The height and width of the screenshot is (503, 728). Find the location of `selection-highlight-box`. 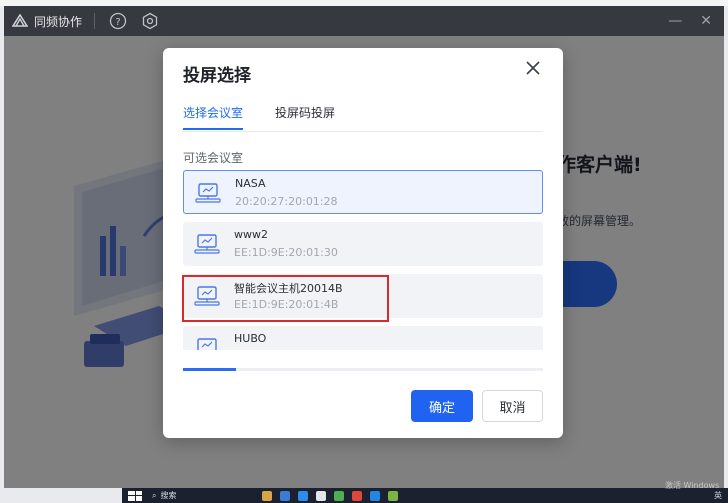

selection-highlight-box is located at coordinates (285, 298).